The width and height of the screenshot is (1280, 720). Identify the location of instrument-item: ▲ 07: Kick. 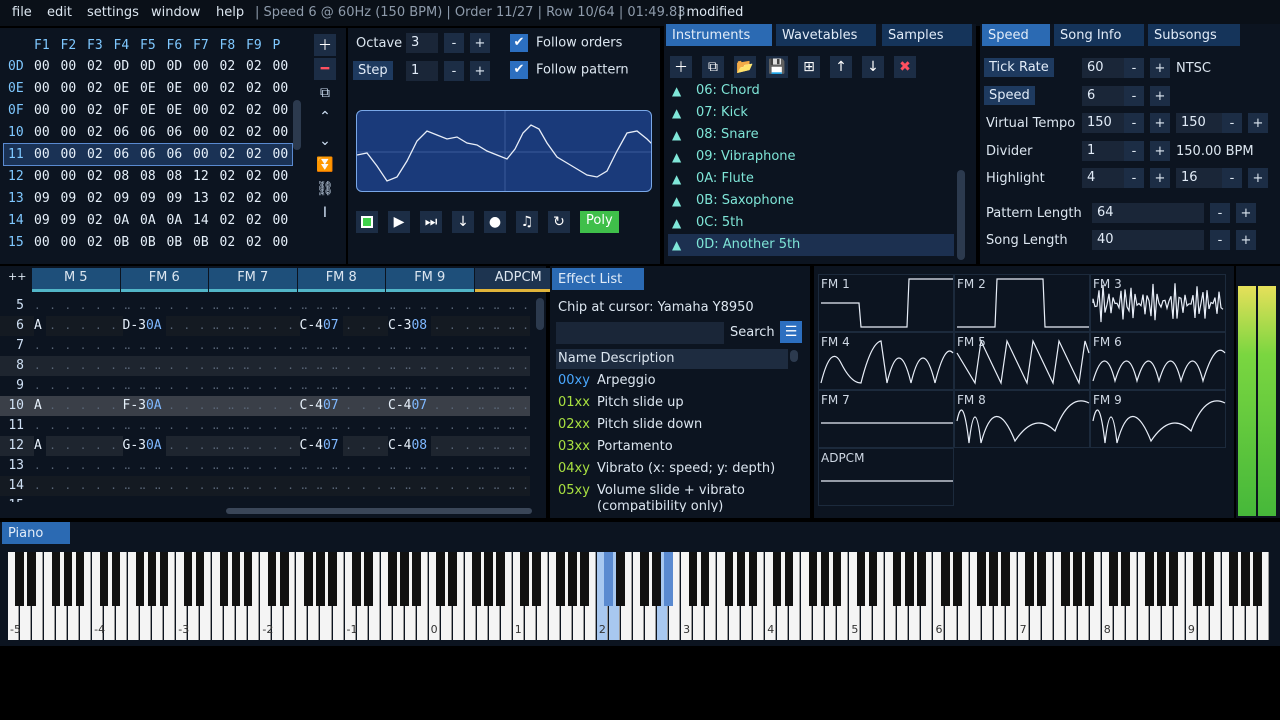
(811, 113).